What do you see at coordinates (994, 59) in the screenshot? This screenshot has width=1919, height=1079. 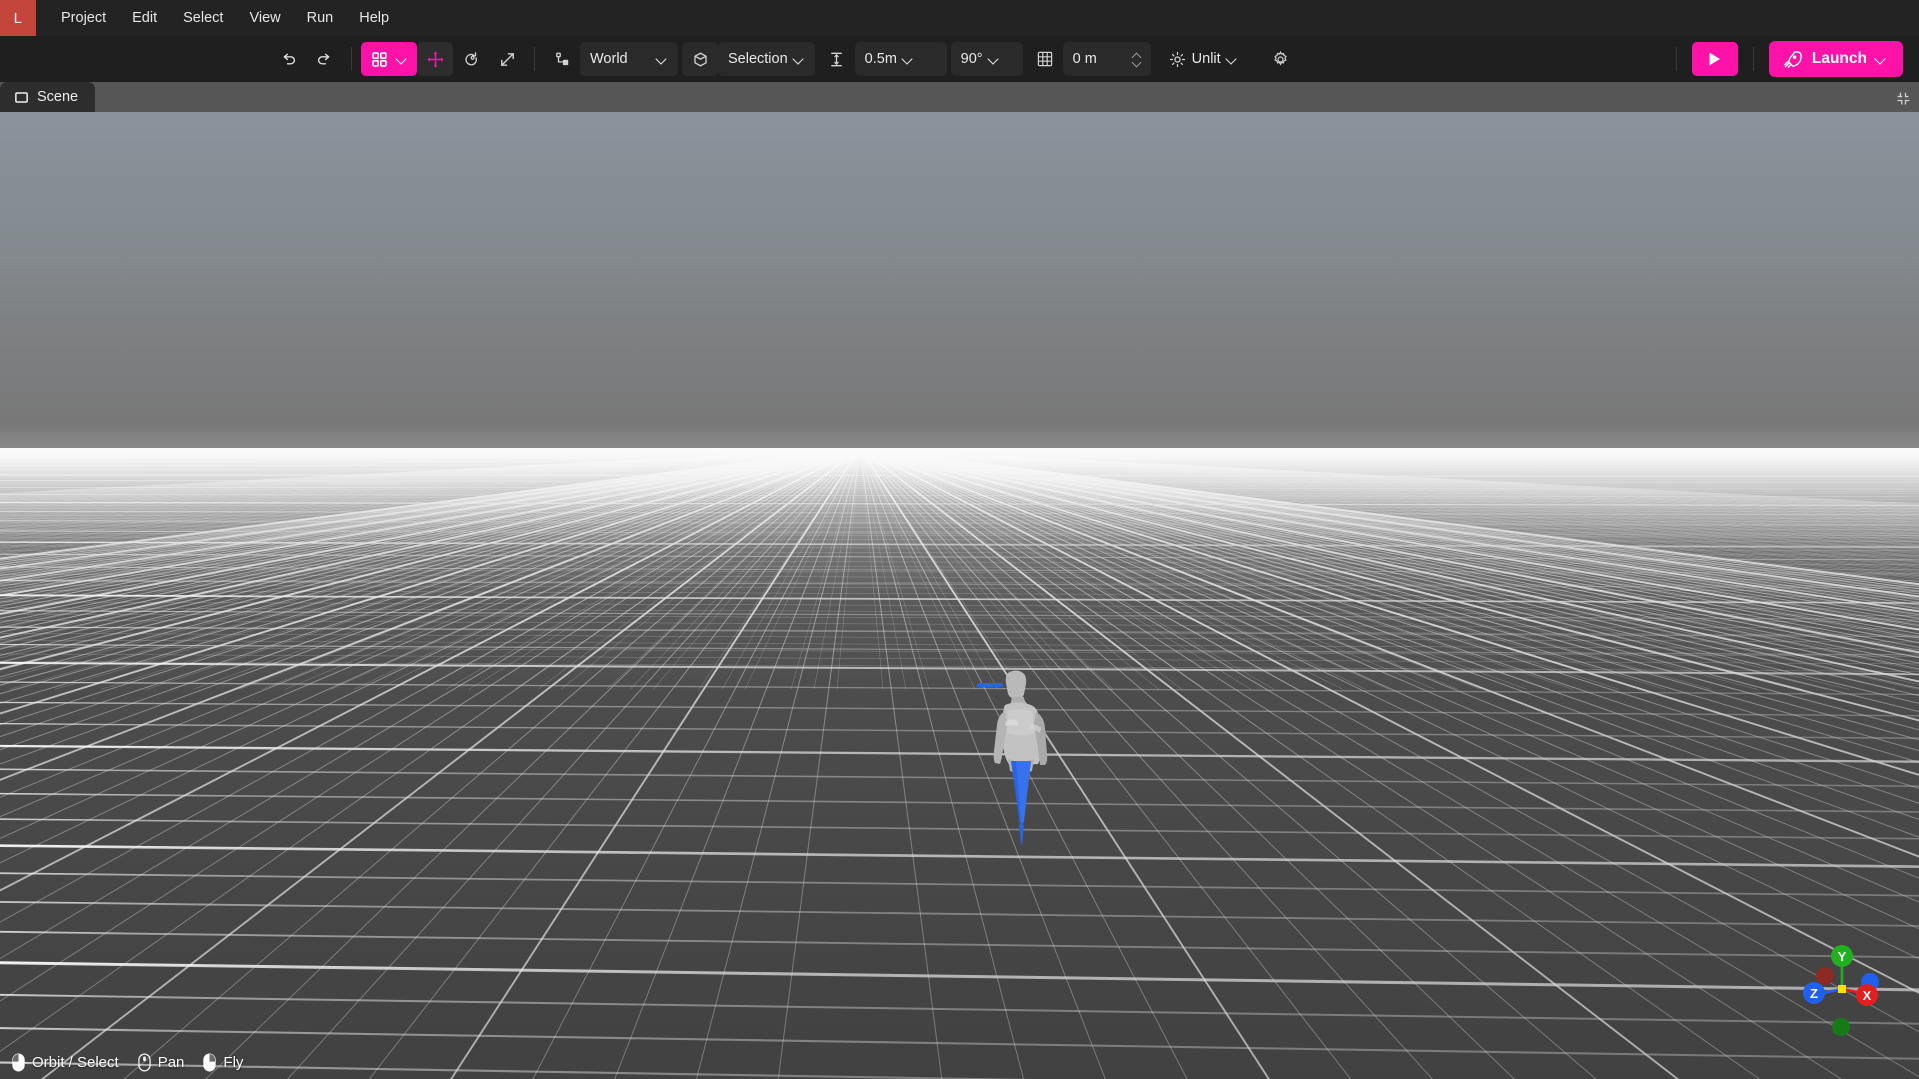 I see `angle-snap-chevron-down-icon` at bounding box center [994, 59].